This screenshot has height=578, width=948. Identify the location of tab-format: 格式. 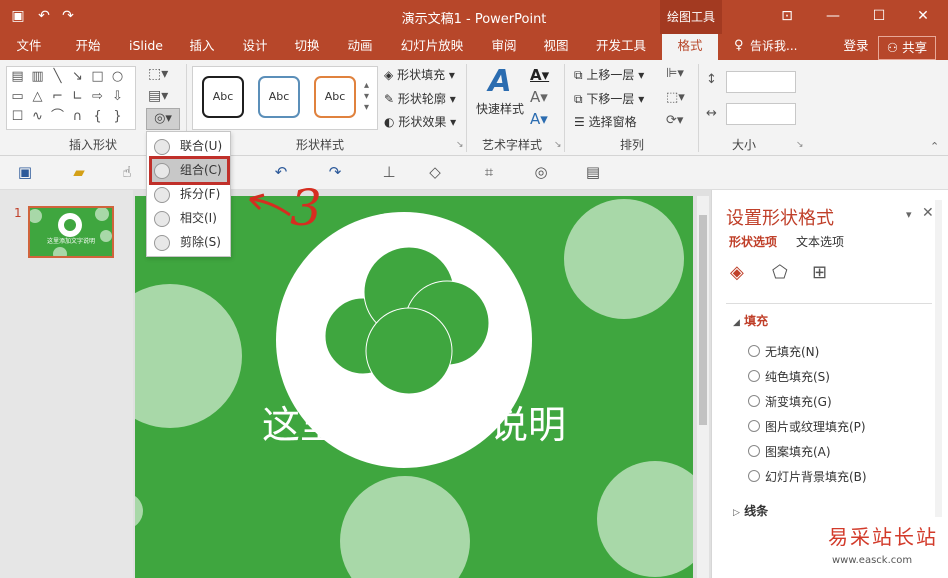
(690, 47).